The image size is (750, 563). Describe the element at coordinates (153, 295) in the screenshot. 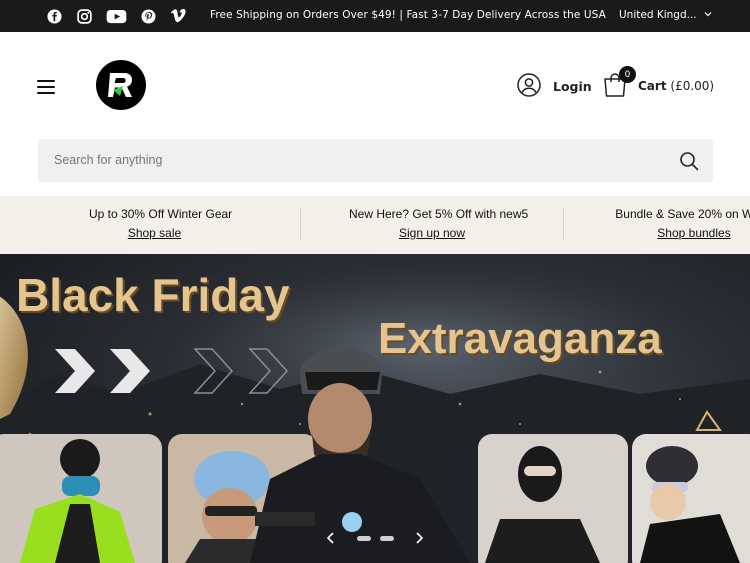

I see `hero-title-line1: Black Friday` at that location.